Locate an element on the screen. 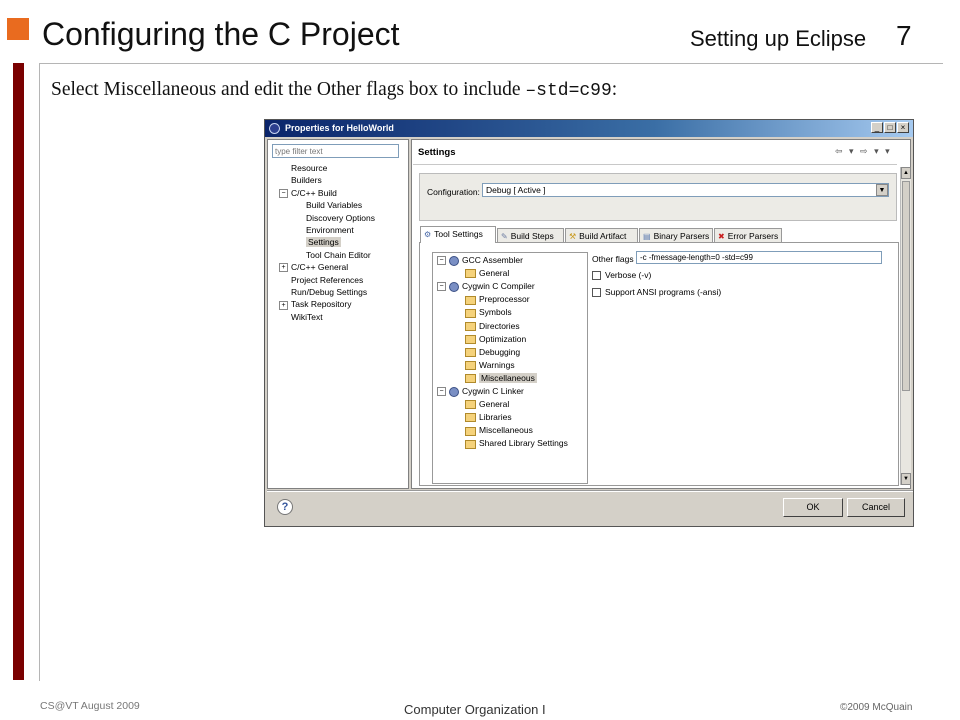 This screenshot has width=960, height=720. nav-item: WikiText is located at coordinates (301, 317).